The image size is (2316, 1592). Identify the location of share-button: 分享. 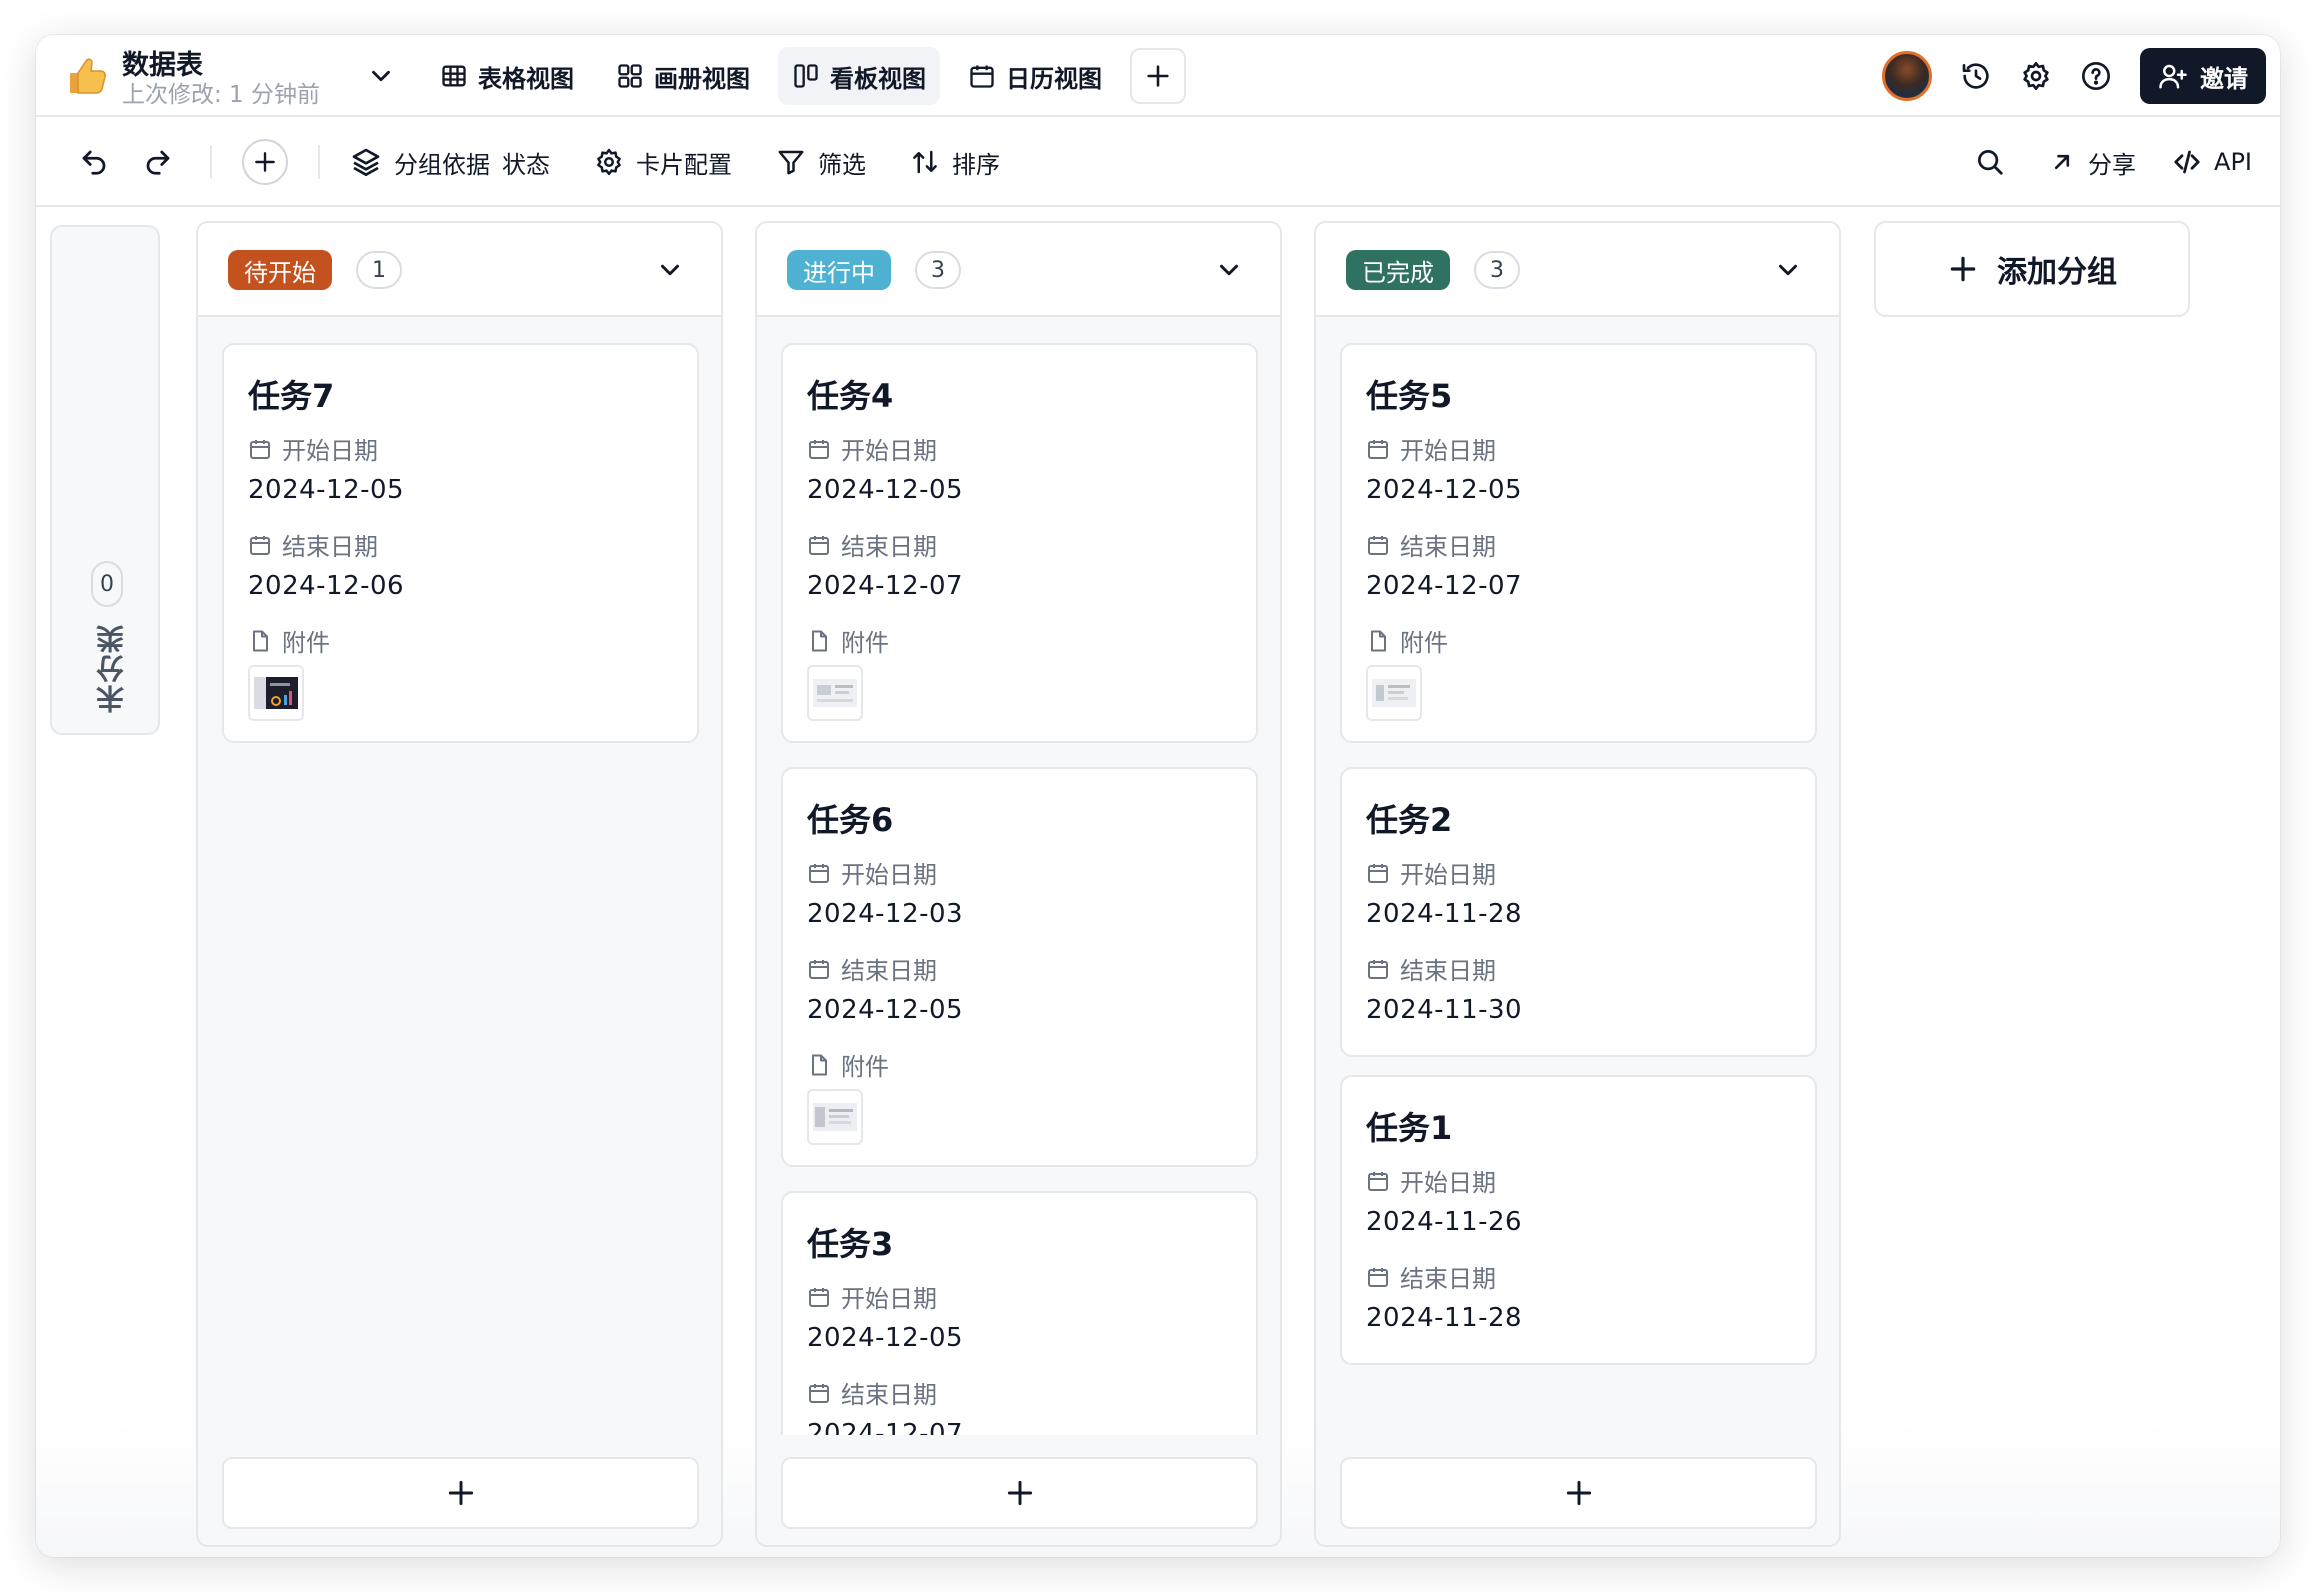
(2092, 162).